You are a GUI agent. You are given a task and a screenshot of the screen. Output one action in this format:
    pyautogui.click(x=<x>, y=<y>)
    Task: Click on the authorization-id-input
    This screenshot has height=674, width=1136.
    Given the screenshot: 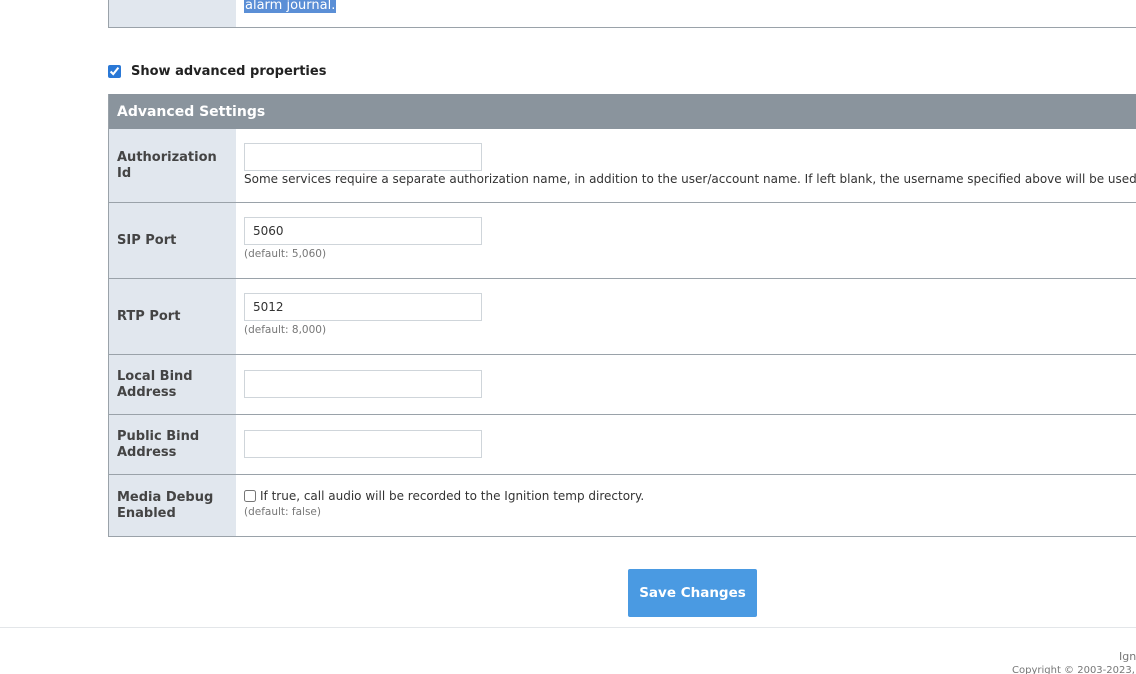 What is the action you would take?
    pyautogui.click(x=363, y=157)
    